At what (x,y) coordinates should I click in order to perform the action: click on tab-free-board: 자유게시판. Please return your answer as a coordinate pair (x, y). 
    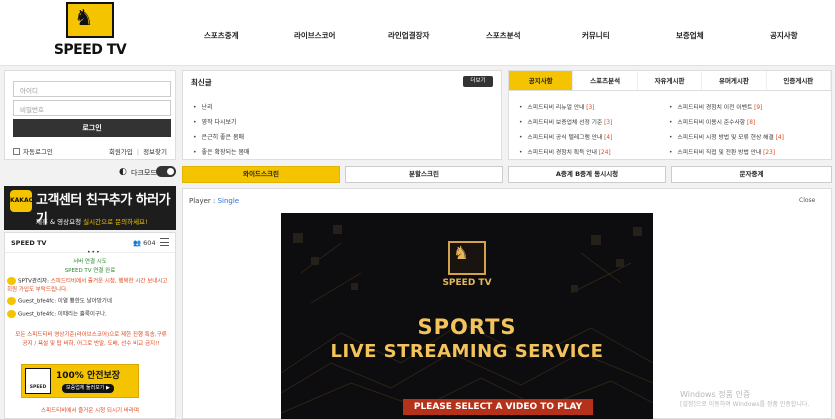
    Looking at the image, I should click on (670, 80).